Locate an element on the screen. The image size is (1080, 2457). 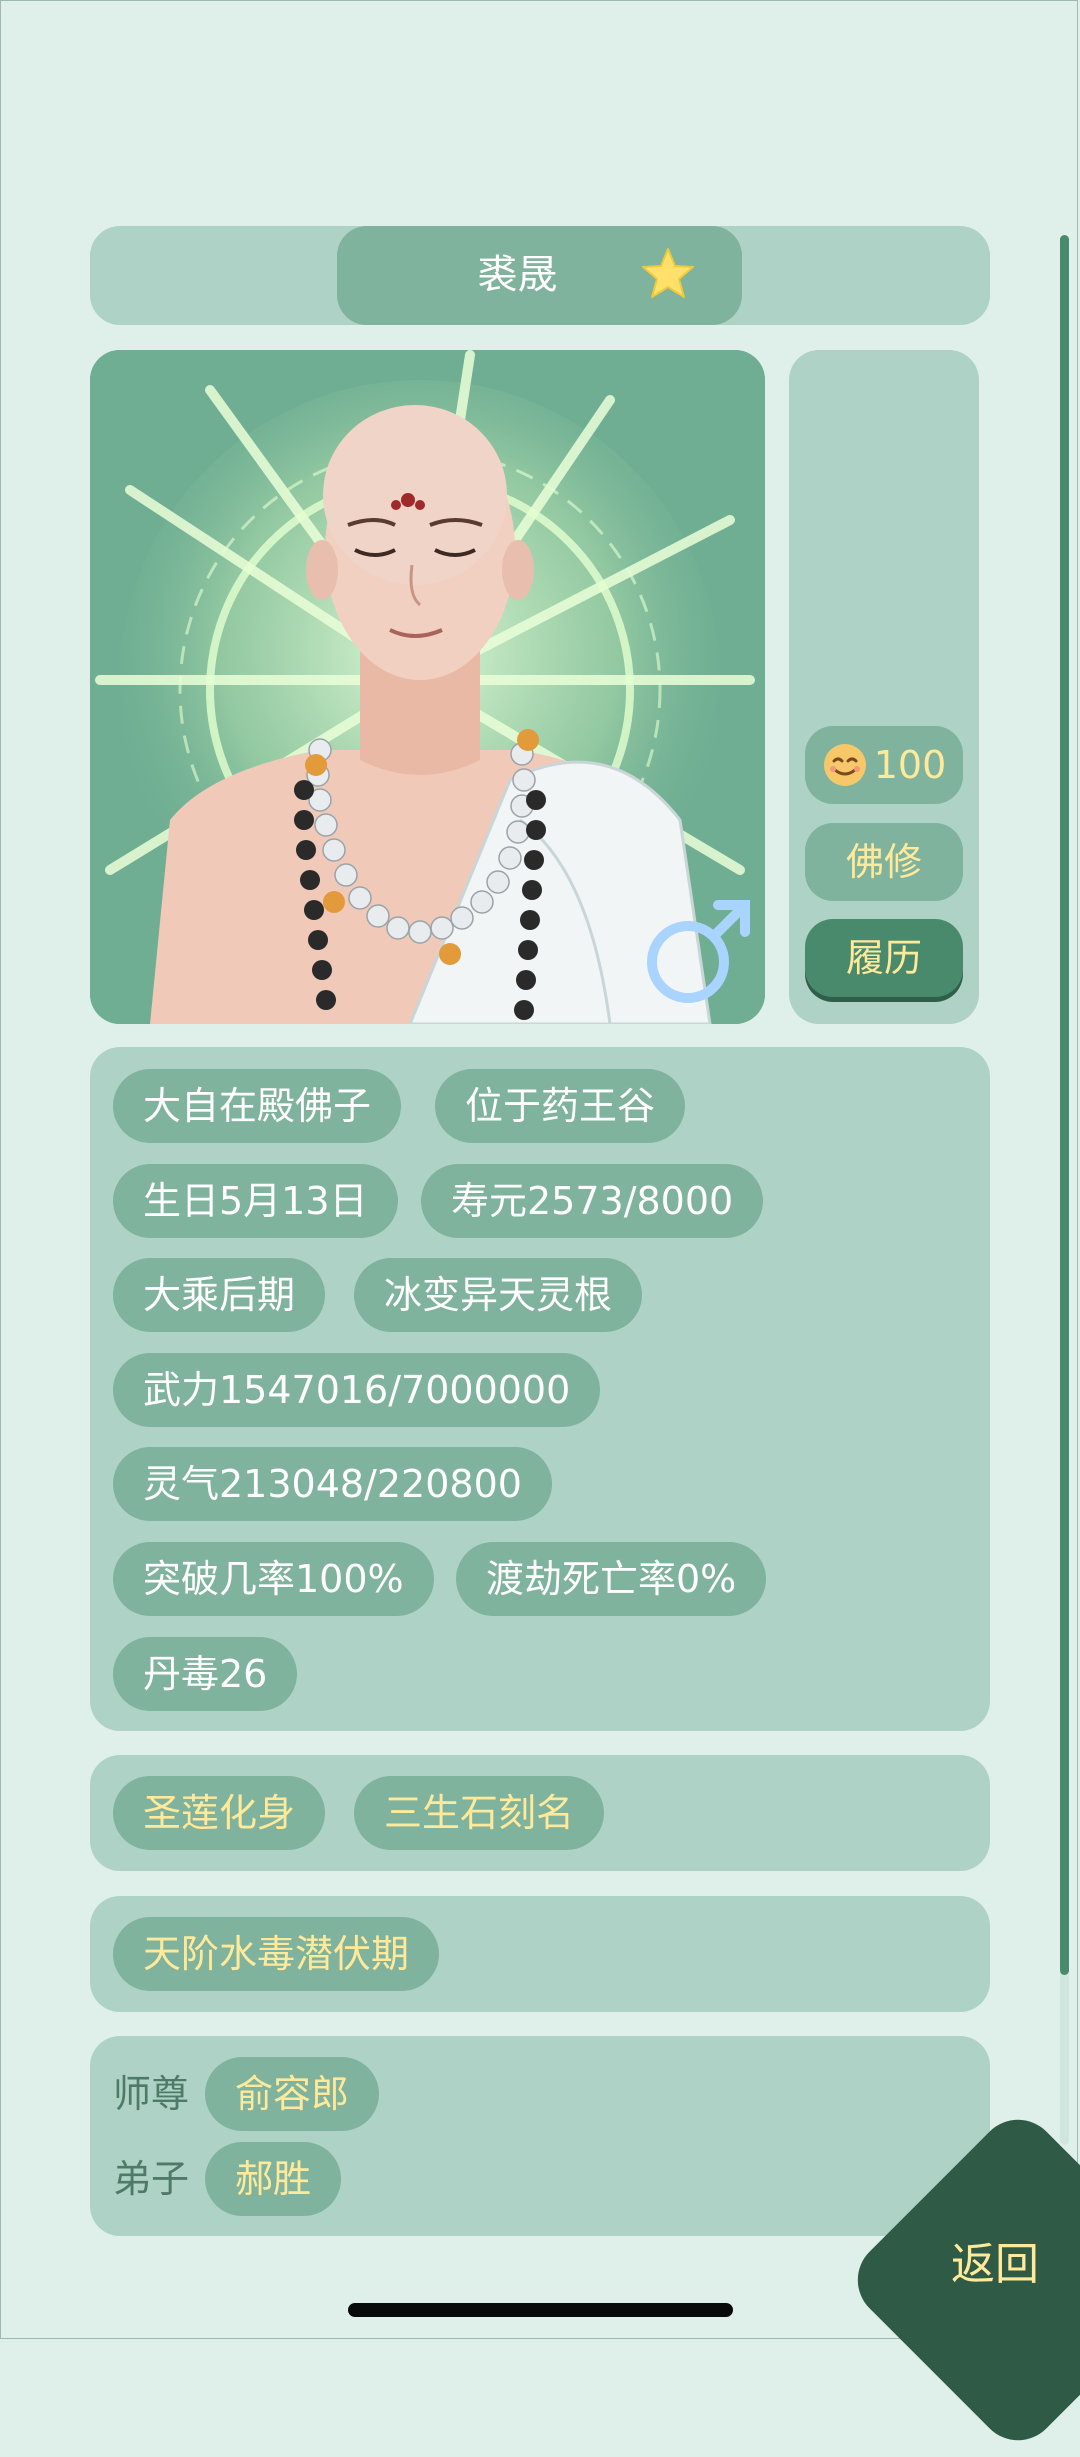
info-chip-root: 冰变异天灵根 is located at coordinates (498, 1295).